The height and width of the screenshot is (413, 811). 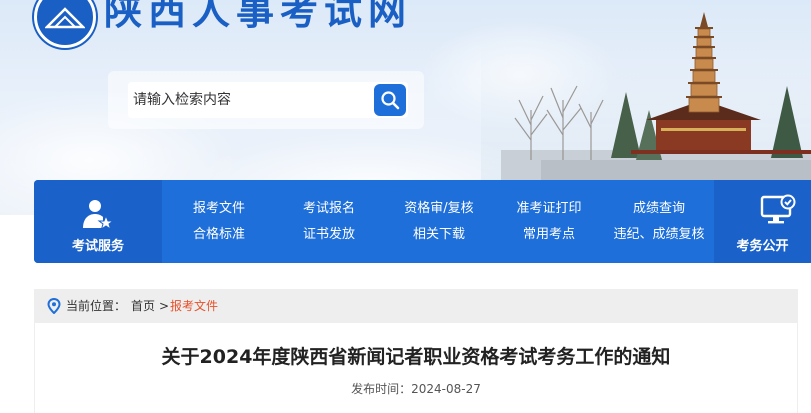 I want to click on article-title: 关于2024年度陕西省新闻记者职业资格考试考务工作的通知, so click(x=416, y=357).